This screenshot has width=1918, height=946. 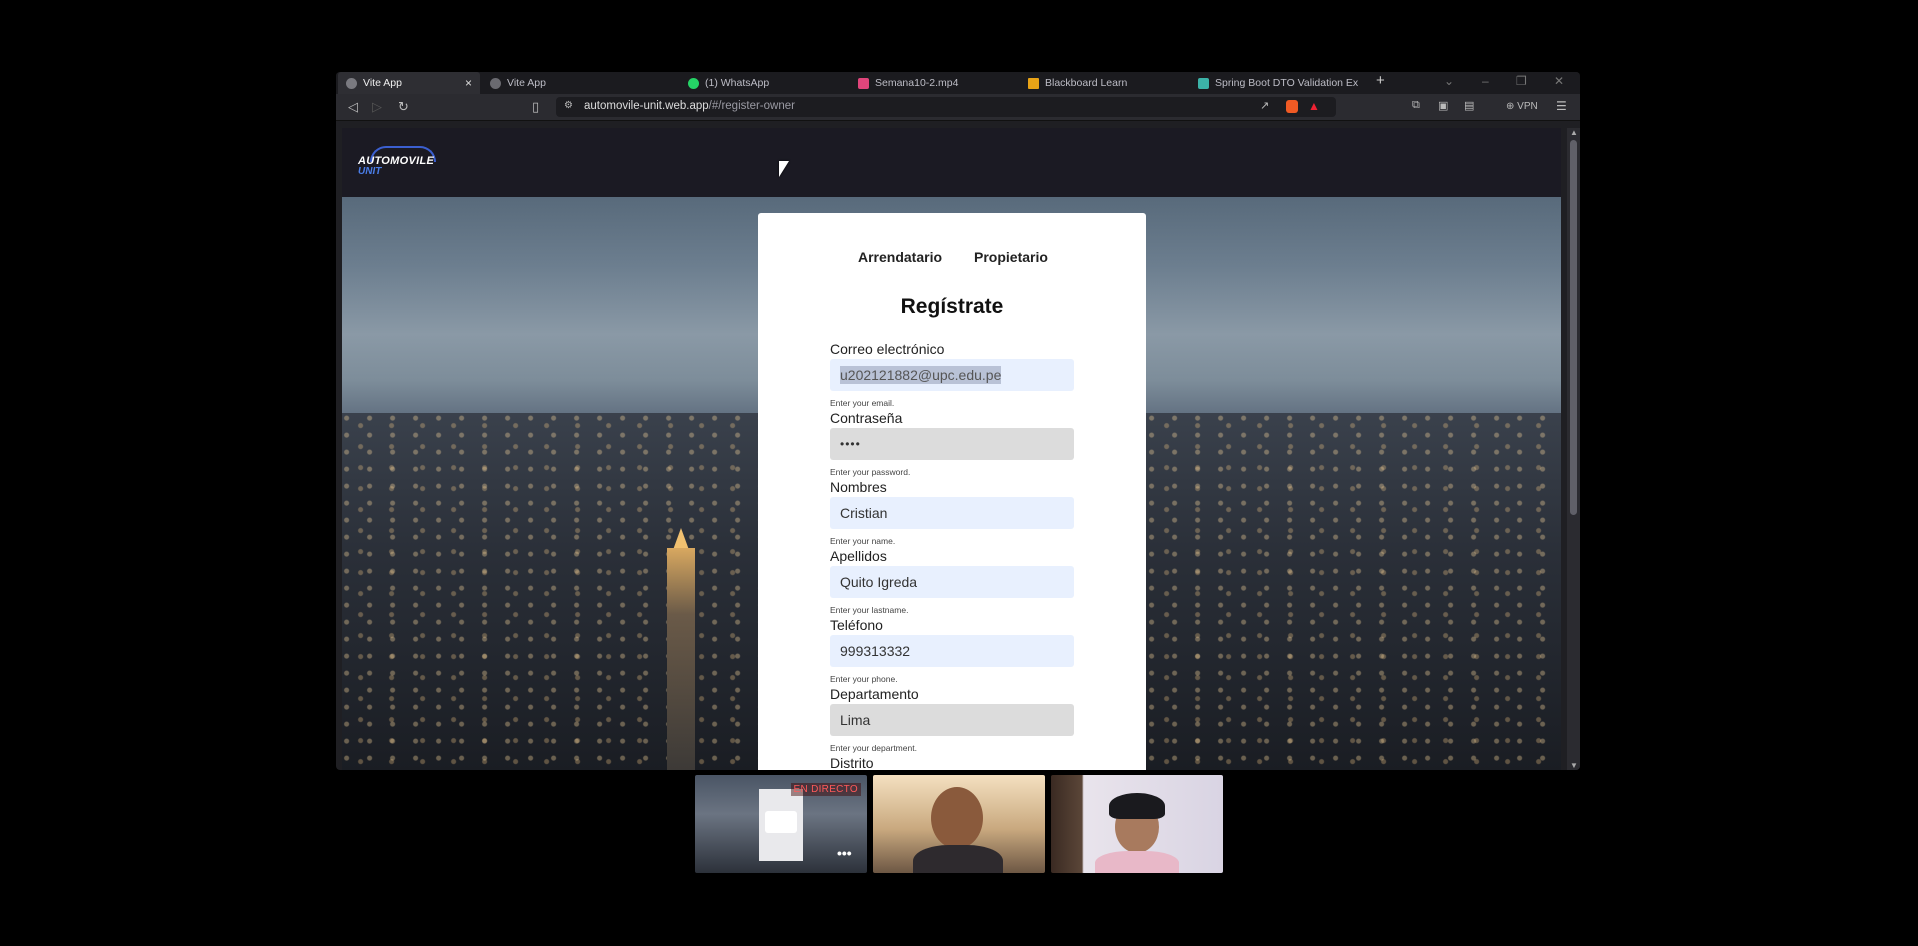 I want to click on video-thumbnail-screen-share: EN DIRECTO •••, so click(x=781, y=824).